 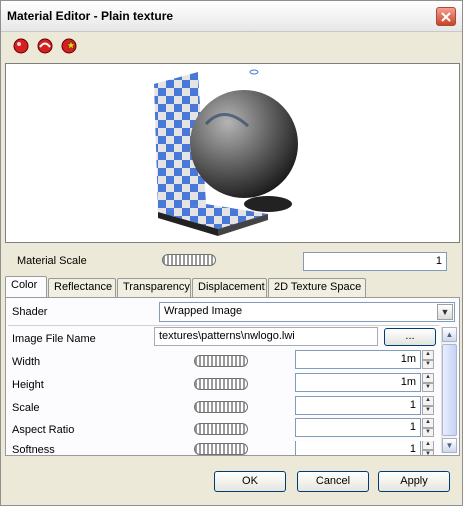 What do you see at coordinates (221, 384) in the screenshot?
I see `height-slider` at bounding box center [221, 384].